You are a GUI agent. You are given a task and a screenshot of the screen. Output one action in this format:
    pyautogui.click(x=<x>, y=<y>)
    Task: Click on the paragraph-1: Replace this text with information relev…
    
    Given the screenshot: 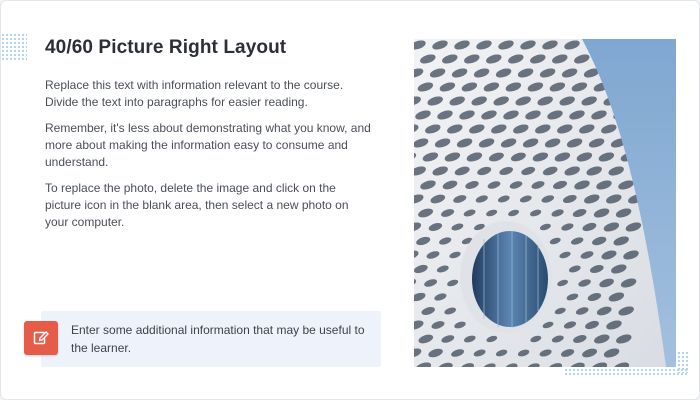 What is the action you would take?
    pyautogui.click(x=194, y=93)
    